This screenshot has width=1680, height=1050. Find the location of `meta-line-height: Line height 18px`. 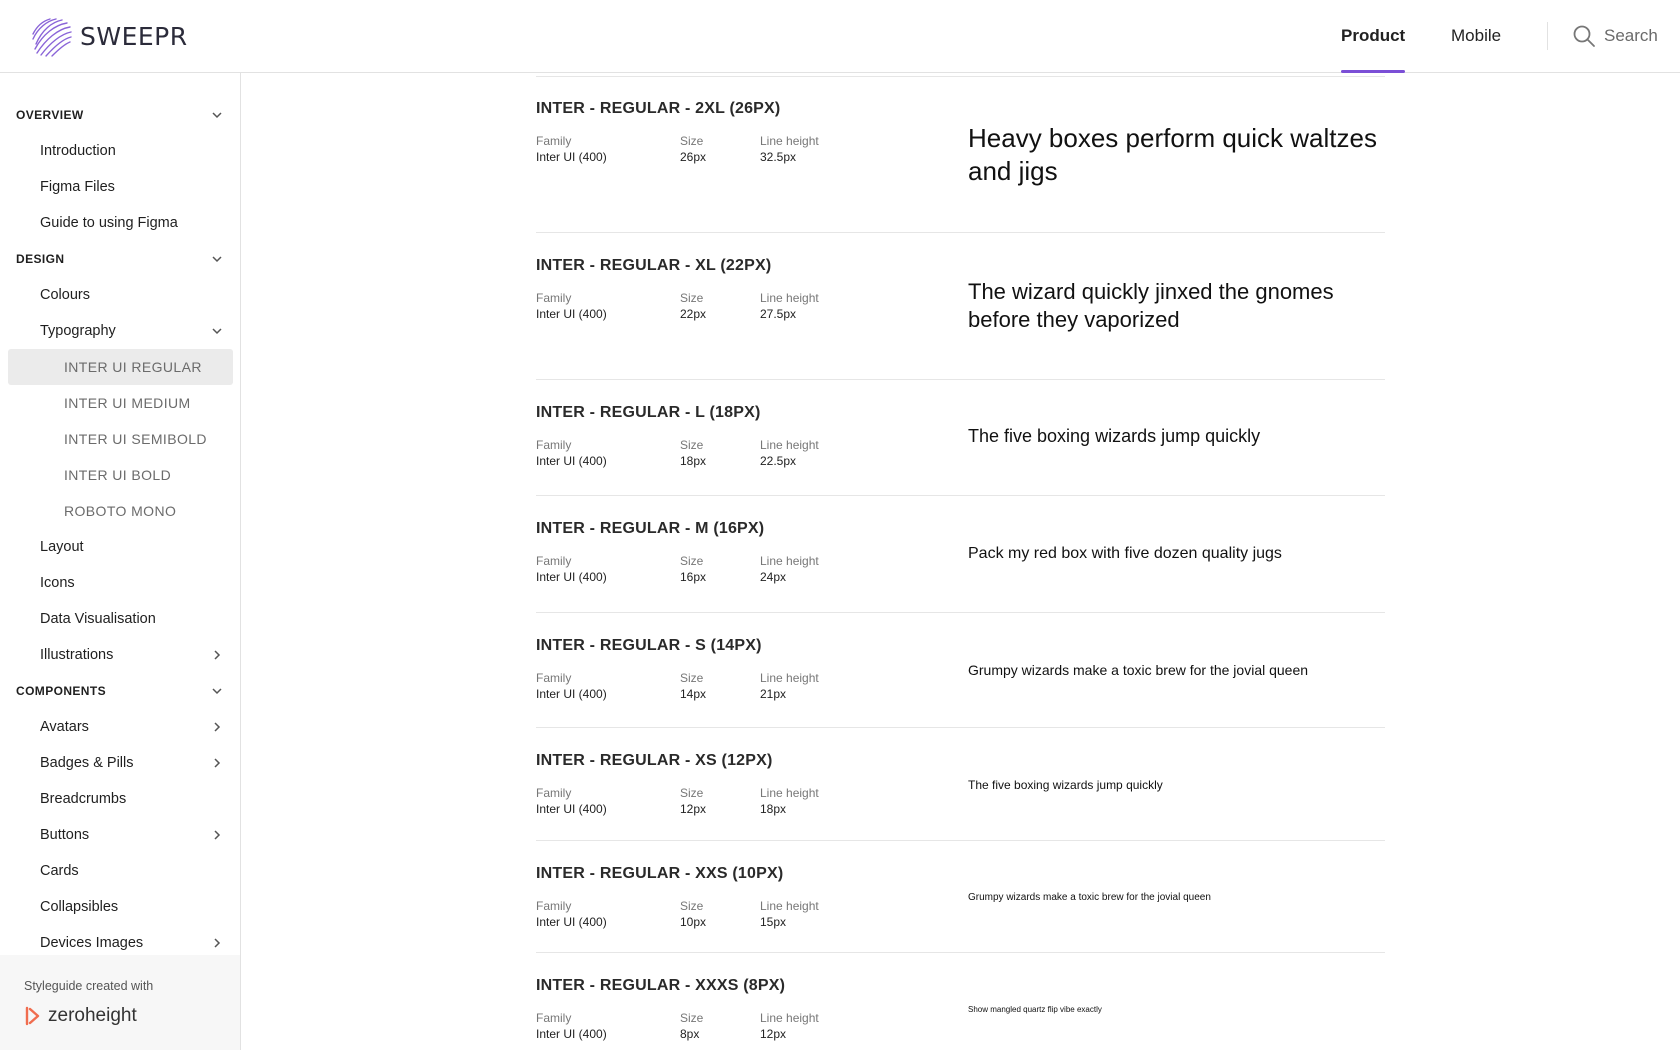

meta-line-height: Line height 18px is located at coordinates (789, 801).